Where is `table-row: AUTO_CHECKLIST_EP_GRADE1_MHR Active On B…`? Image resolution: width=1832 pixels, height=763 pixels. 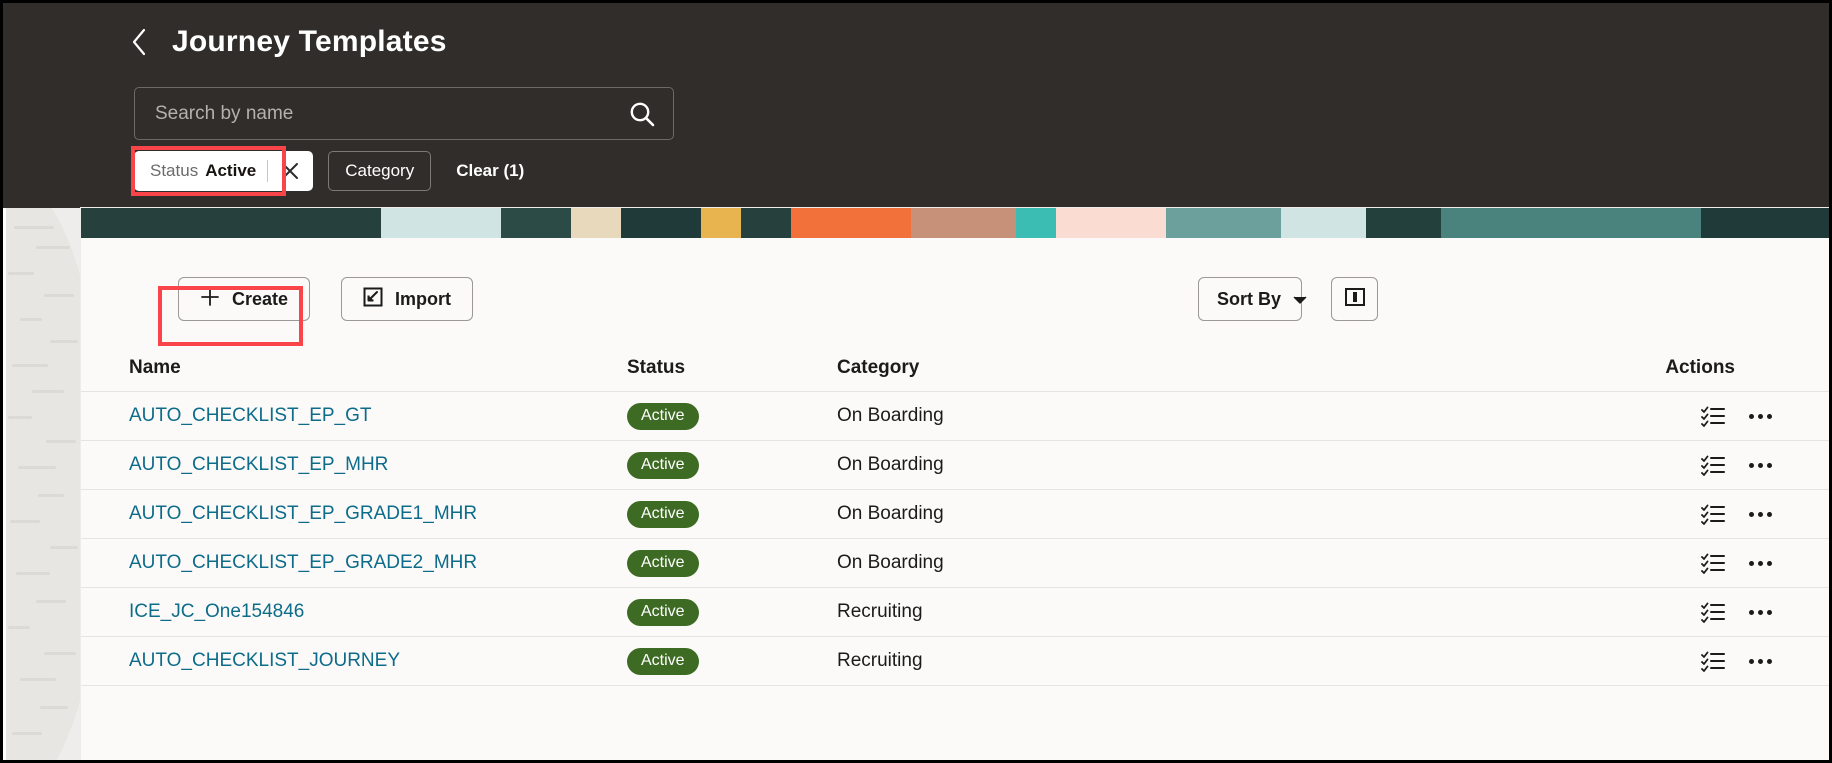
table-row: AUTO_CHECKLIST_EP_GRADE1_MHR Active On B… is located at coordinates (955, 514).